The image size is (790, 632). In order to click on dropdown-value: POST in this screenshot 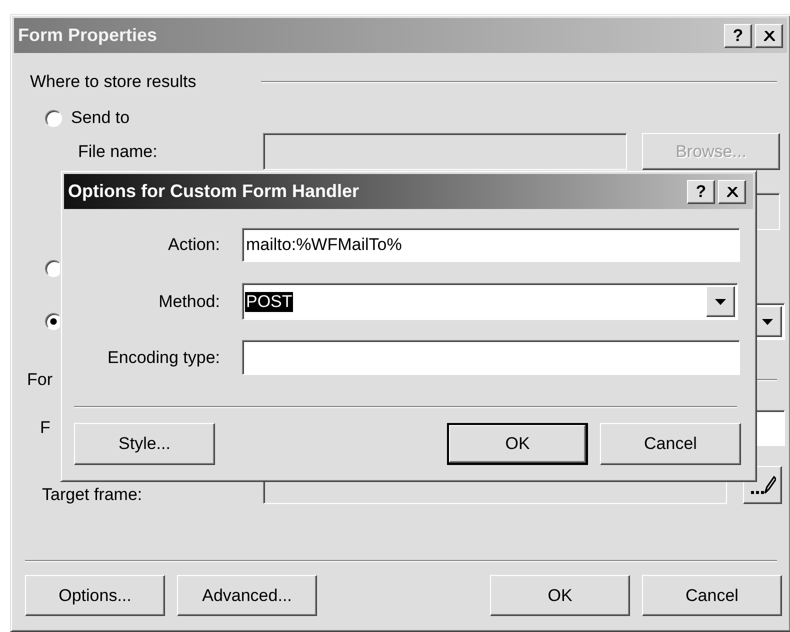, I will do `click(269, 302)`.